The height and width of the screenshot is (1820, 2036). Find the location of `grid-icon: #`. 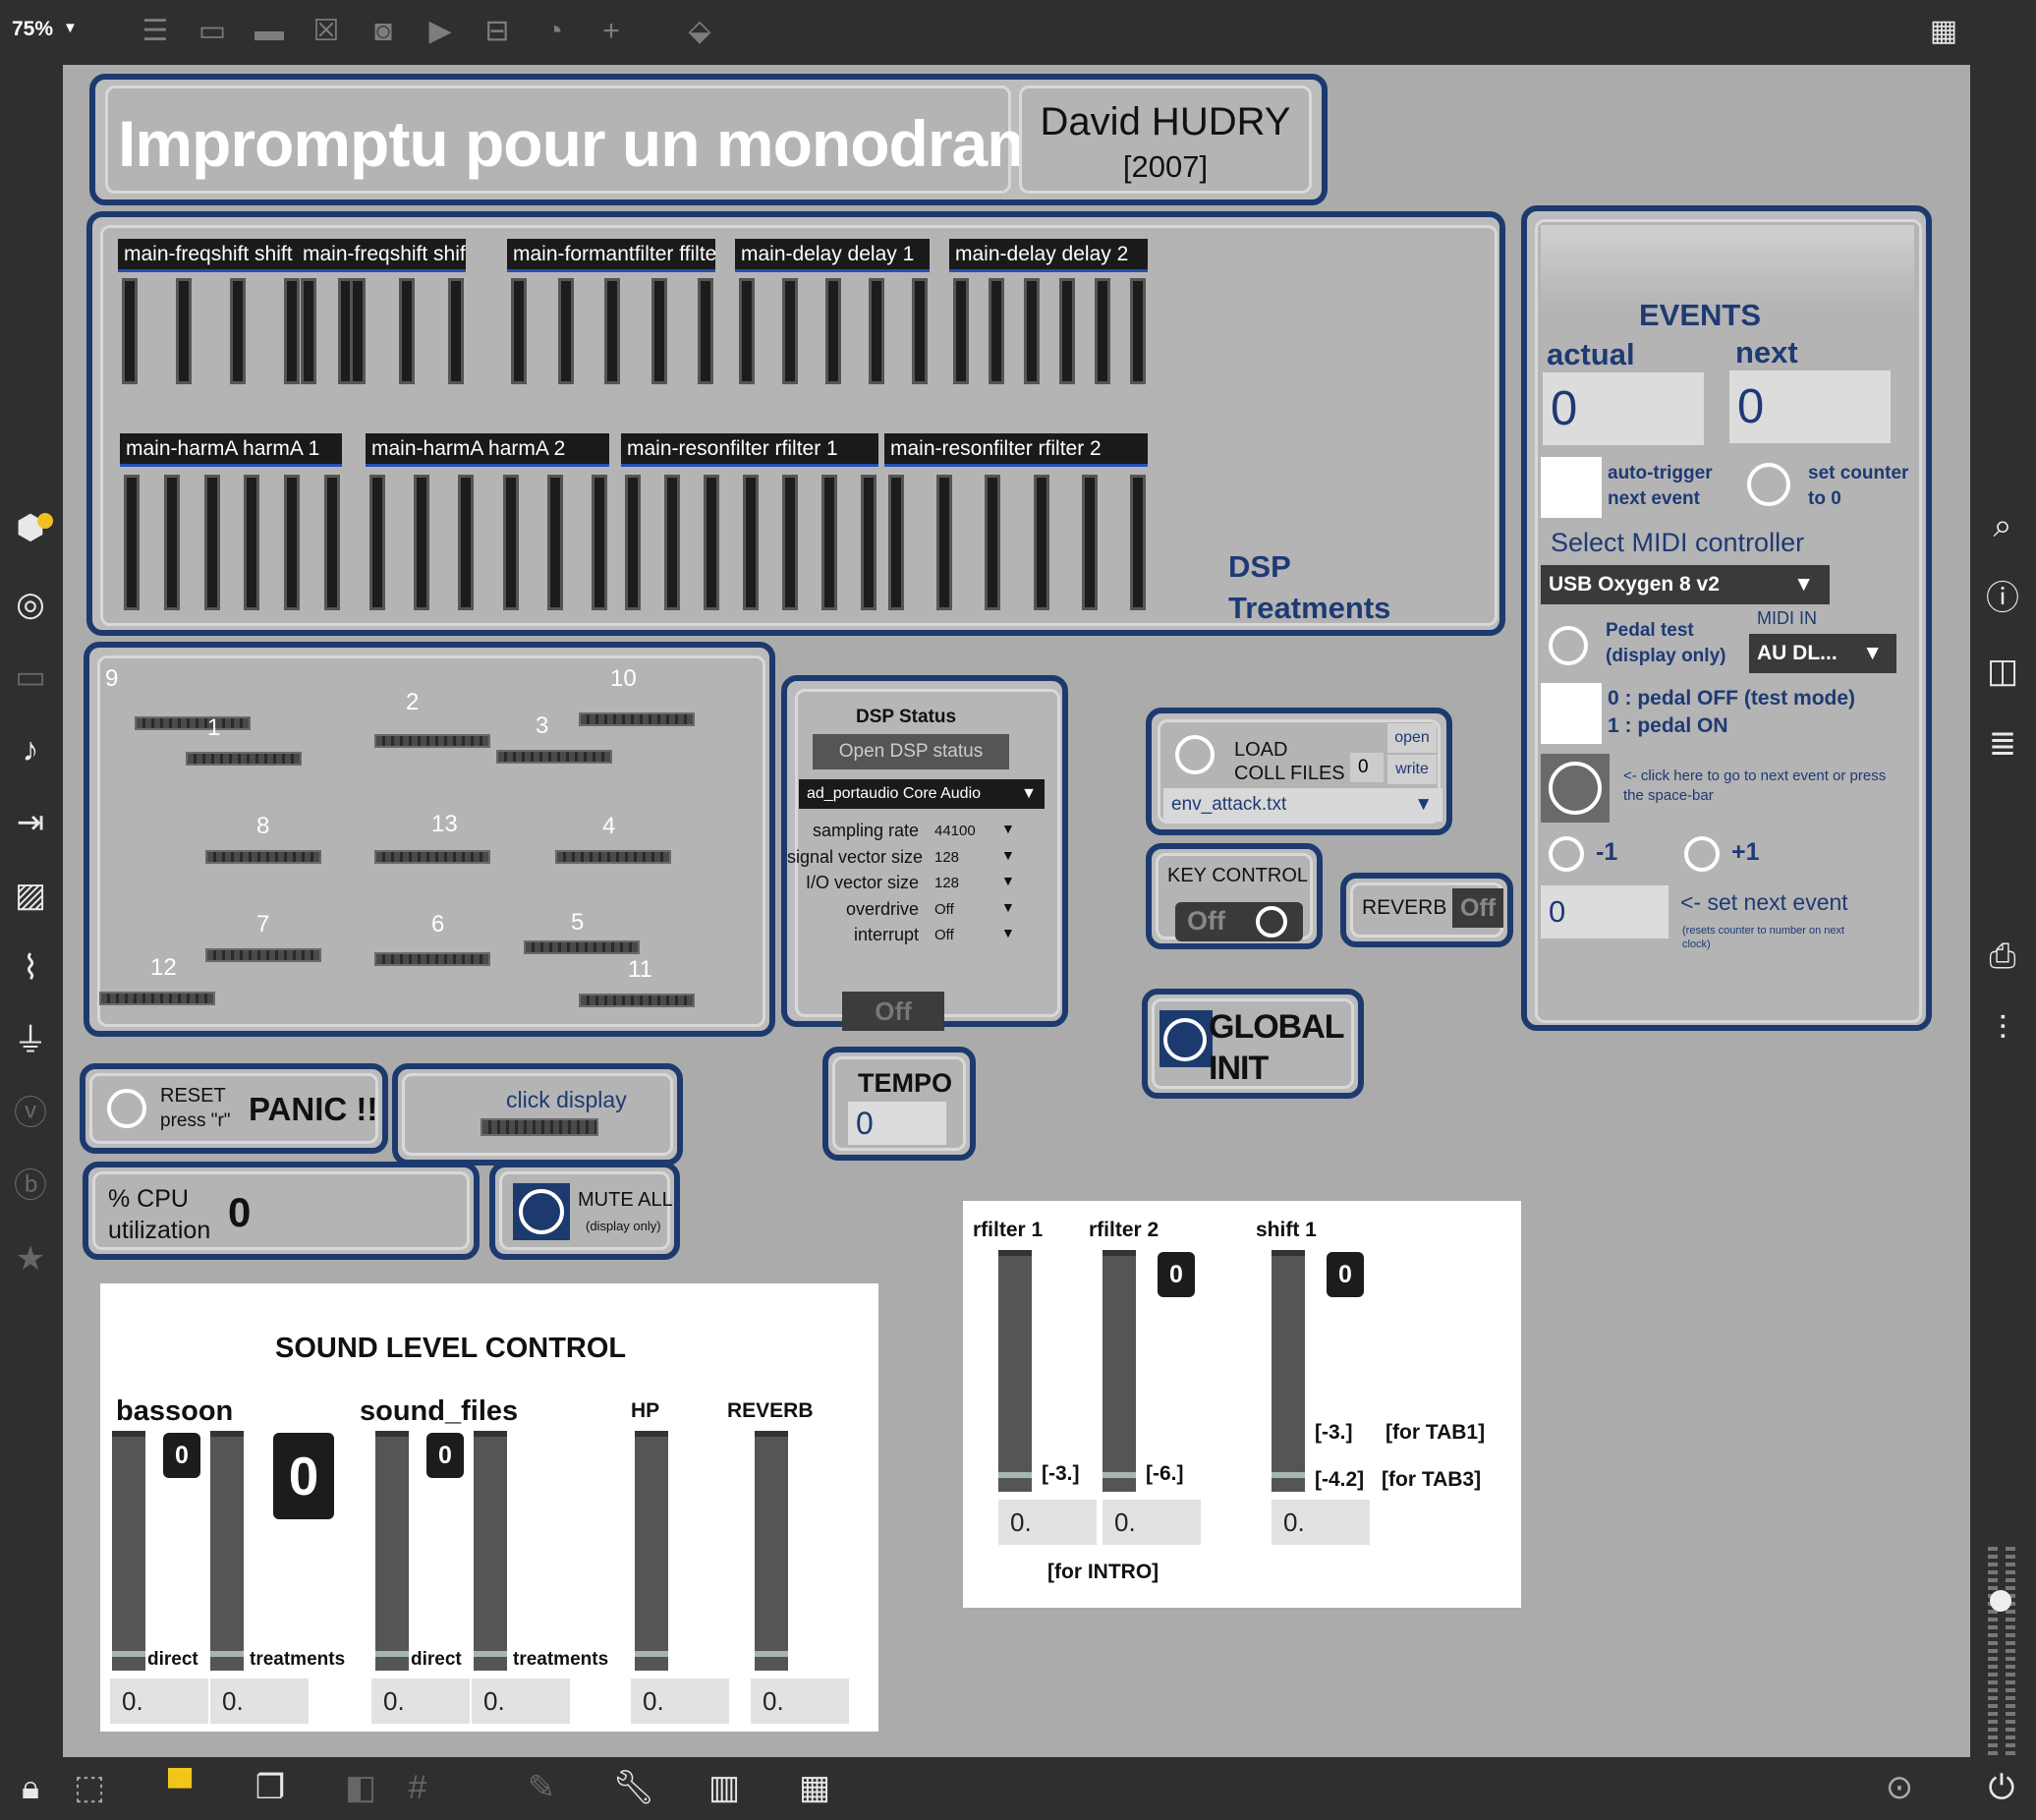

grid-icon: # is located at coordinates (418, 1787).